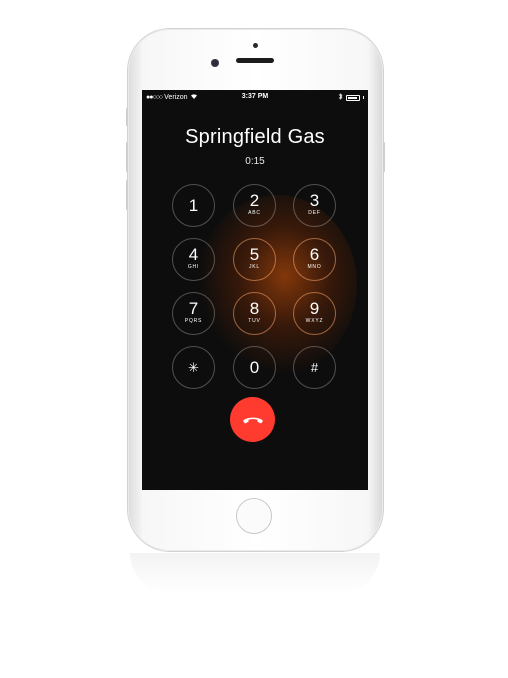 The image size is (508, 678). I want to click on background-glow, so click(277, 285).